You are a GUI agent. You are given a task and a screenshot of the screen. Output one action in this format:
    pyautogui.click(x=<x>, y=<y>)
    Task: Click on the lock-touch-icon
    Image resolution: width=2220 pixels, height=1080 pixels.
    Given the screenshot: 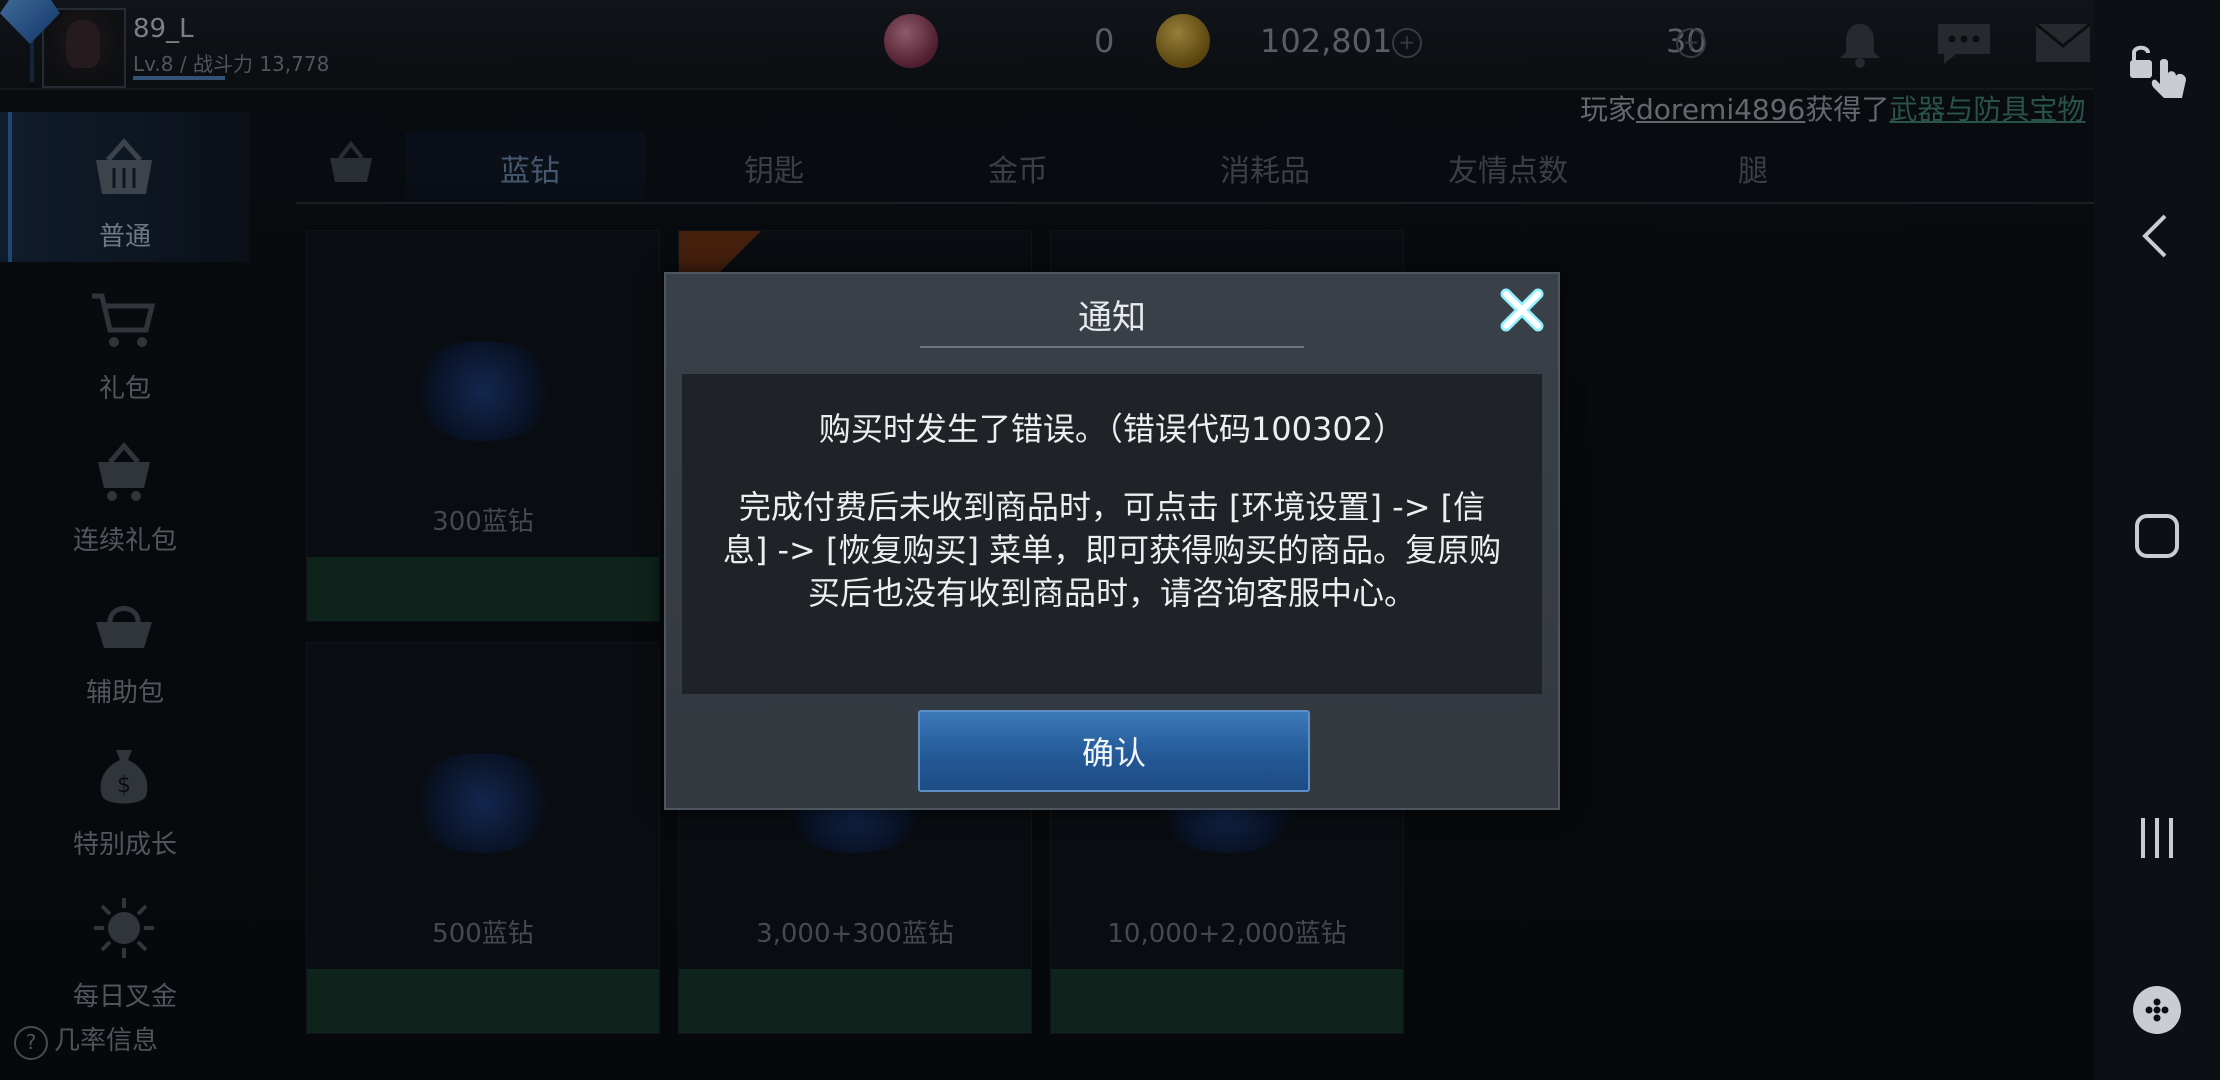 What is the action you would take?
    pyautogui.click(x=2159, y=70)
    